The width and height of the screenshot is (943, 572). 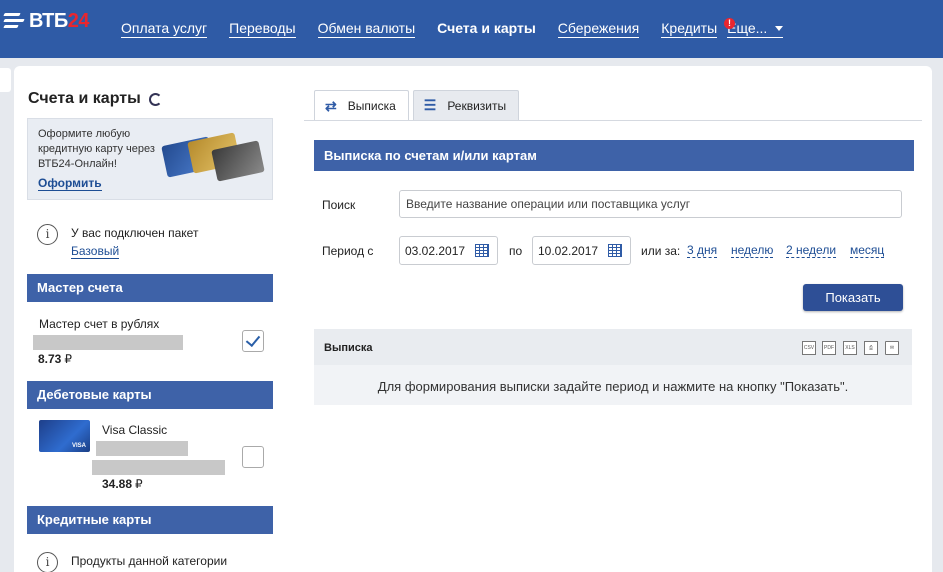 I want to click on arrows-icon: ⇄, so click(x=331, y=105).